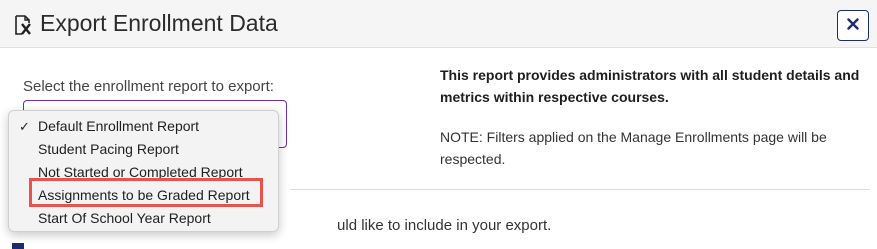  Describe the element at coordinates (24, 126) in the screenshot. I see `checkmark-icon: ✓` at that location.